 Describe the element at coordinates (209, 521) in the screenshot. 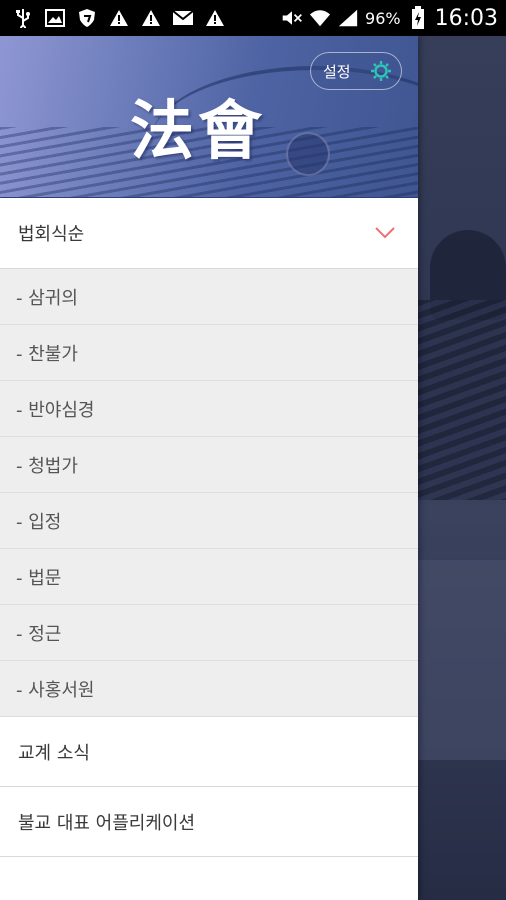

I see `sub-item-ip-jeong: - 입정` at that location.